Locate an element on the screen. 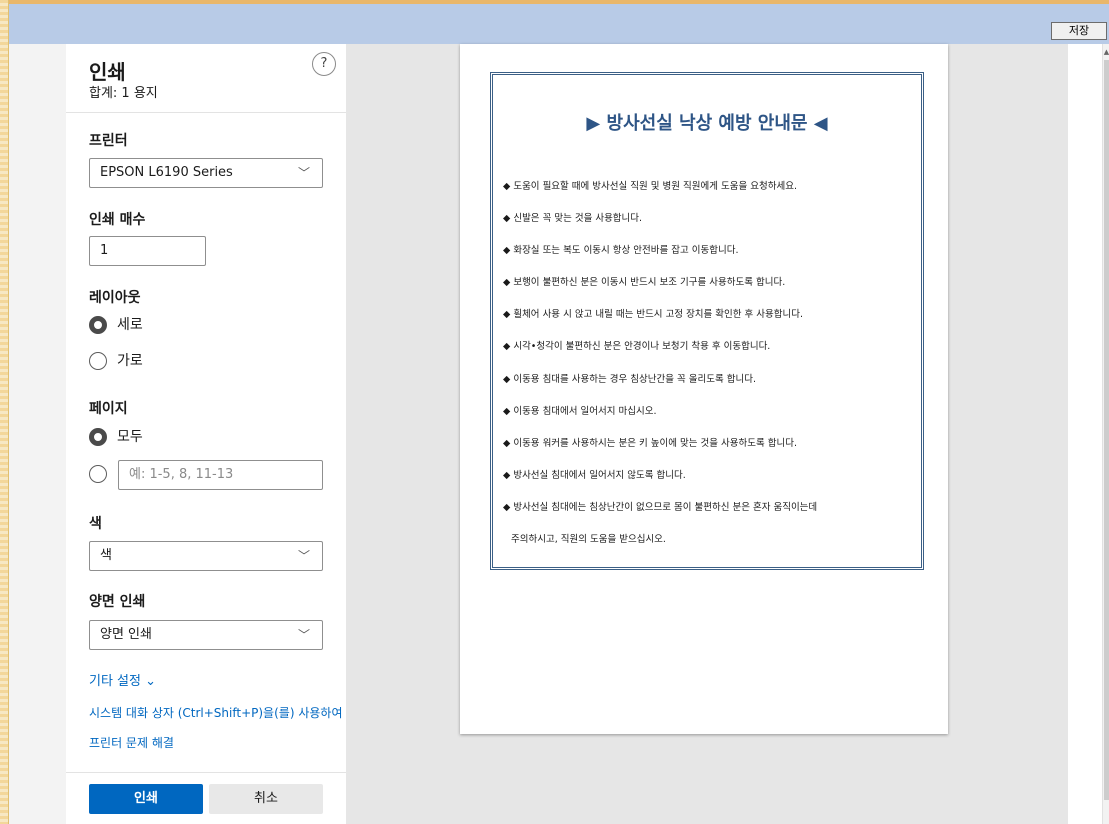 Image resolution: width=1109 pixels, height=824 pixels. help-icon: ? is located at coordinates (324, 64).